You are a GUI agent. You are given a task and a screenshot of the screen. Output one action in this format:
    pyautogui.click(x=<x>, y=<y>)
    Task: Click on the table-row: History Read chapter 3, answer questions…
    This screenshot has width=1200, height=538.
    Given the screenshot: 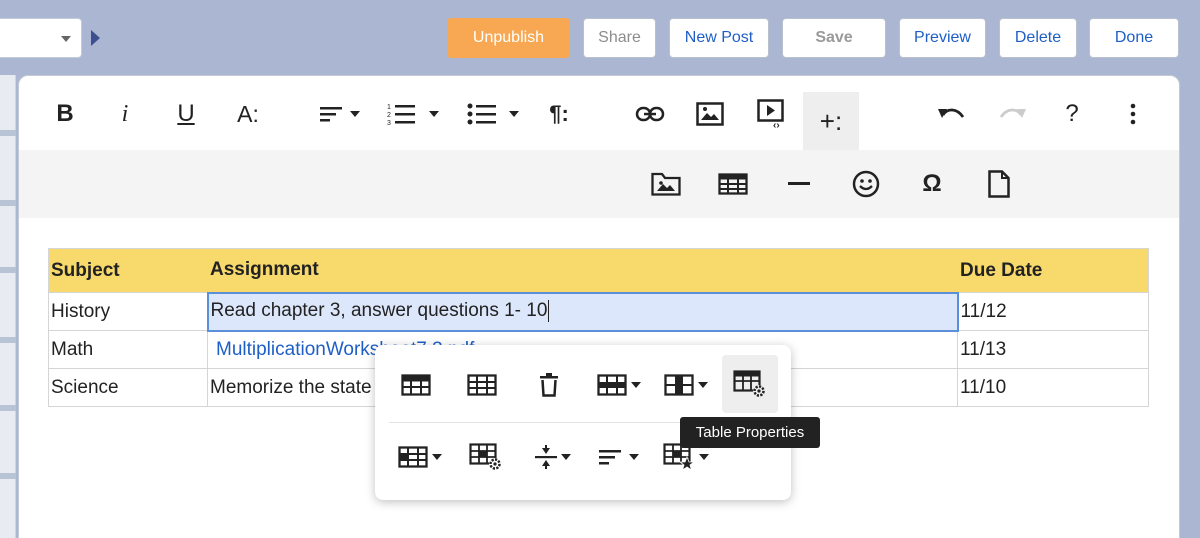 What is the action you would take?
    pyautogui.click(x=598, y=311)
    